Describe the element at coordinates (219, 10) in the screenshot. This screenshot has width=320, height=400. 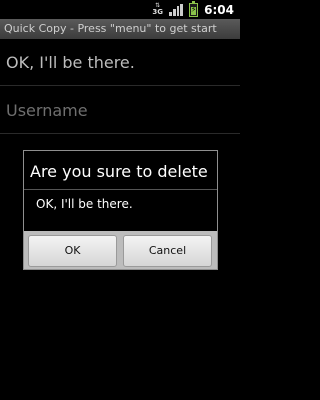
I see `clock: 6:04` at that location.